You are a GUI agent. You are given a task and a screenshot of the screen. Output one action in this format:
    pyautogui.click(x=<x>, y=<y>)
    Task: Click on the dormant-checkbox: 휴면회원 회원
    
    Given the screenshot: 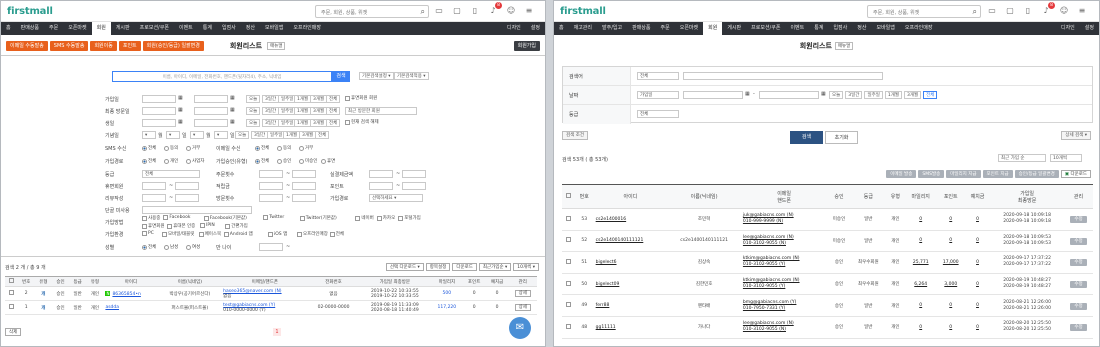 What is the action you would take?
    pyautogui.click(x=361, y=98)
    